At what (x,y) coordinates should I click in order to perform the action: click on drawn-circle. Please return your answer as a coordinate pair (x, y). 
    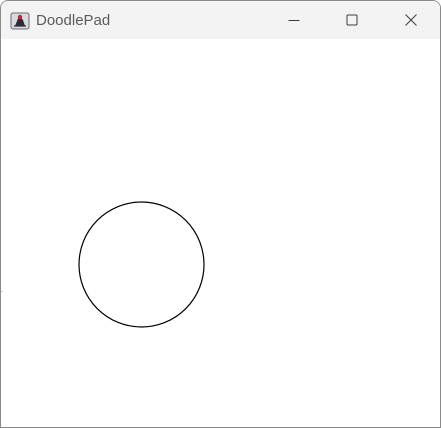
    Looking at the image, I should click on (141, 264).